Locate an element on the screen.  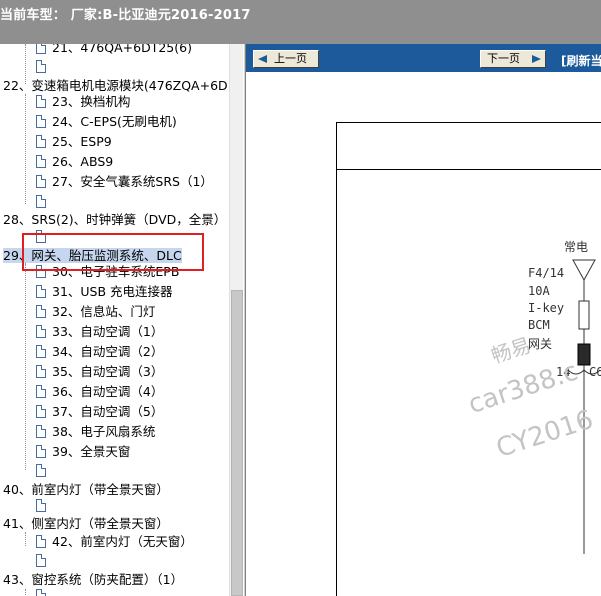
tree-item: 41、侧室内灯（带全景天窗） is located at coordinates (86, 524).